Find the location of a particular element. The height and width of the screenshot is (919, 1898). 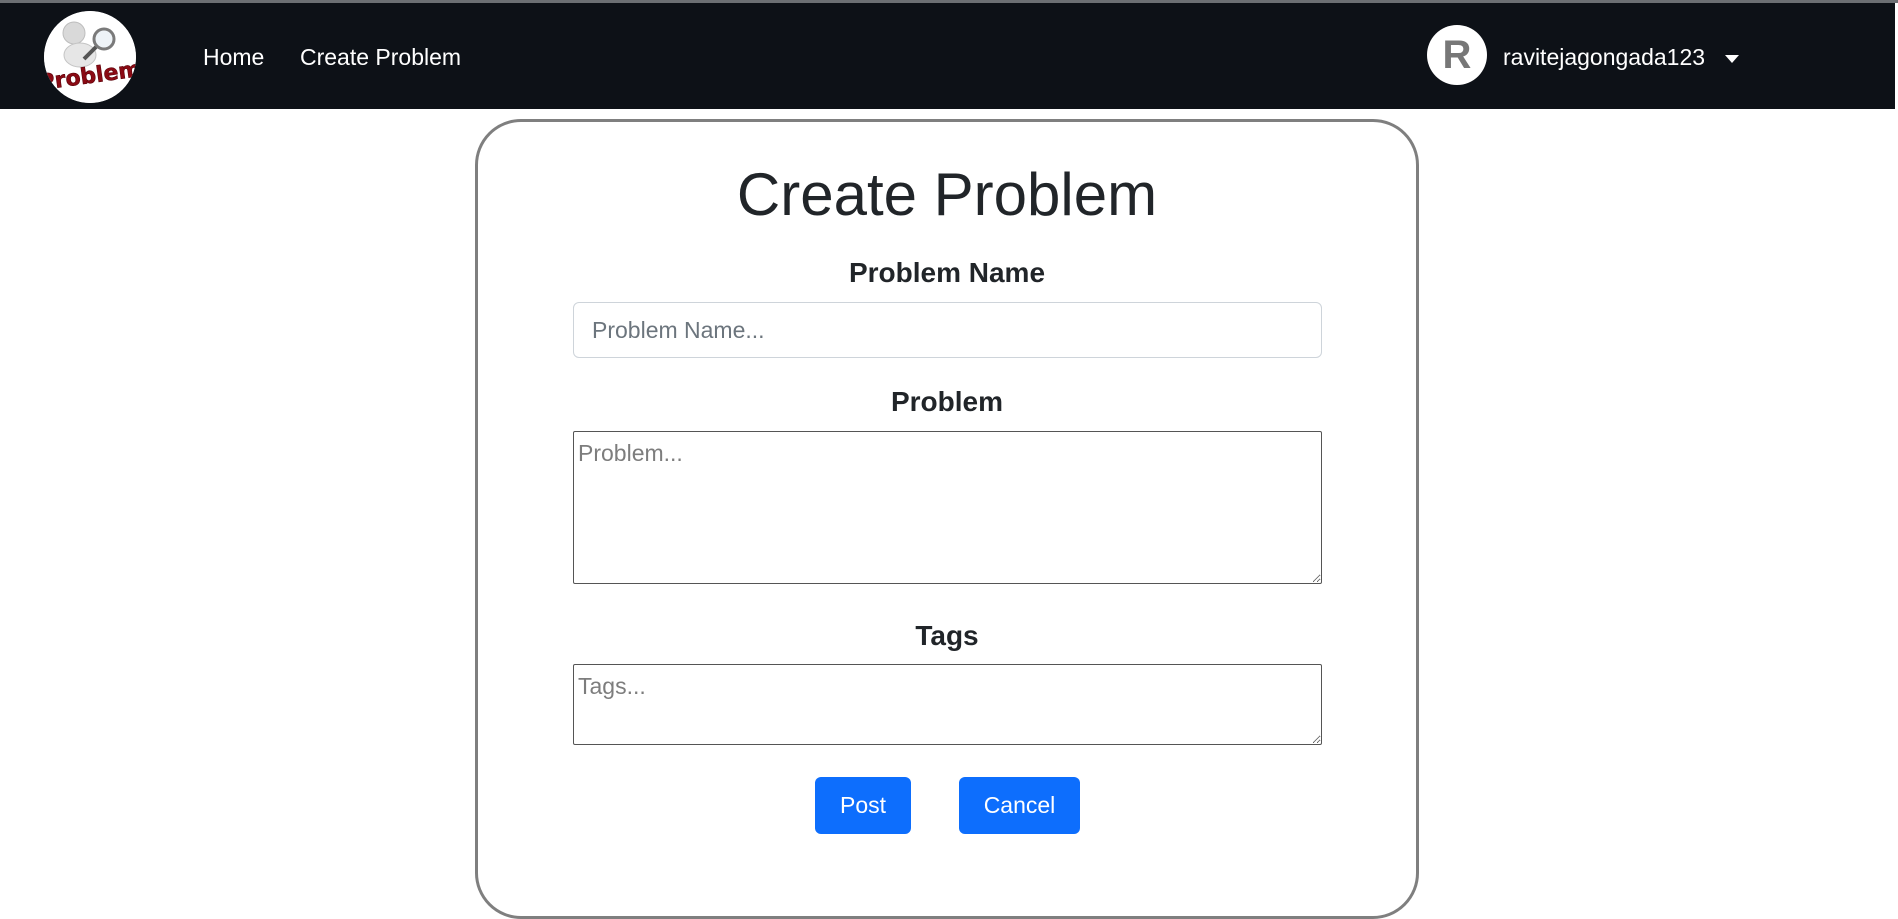

problem-textarea is located at coordinates (947, 507).